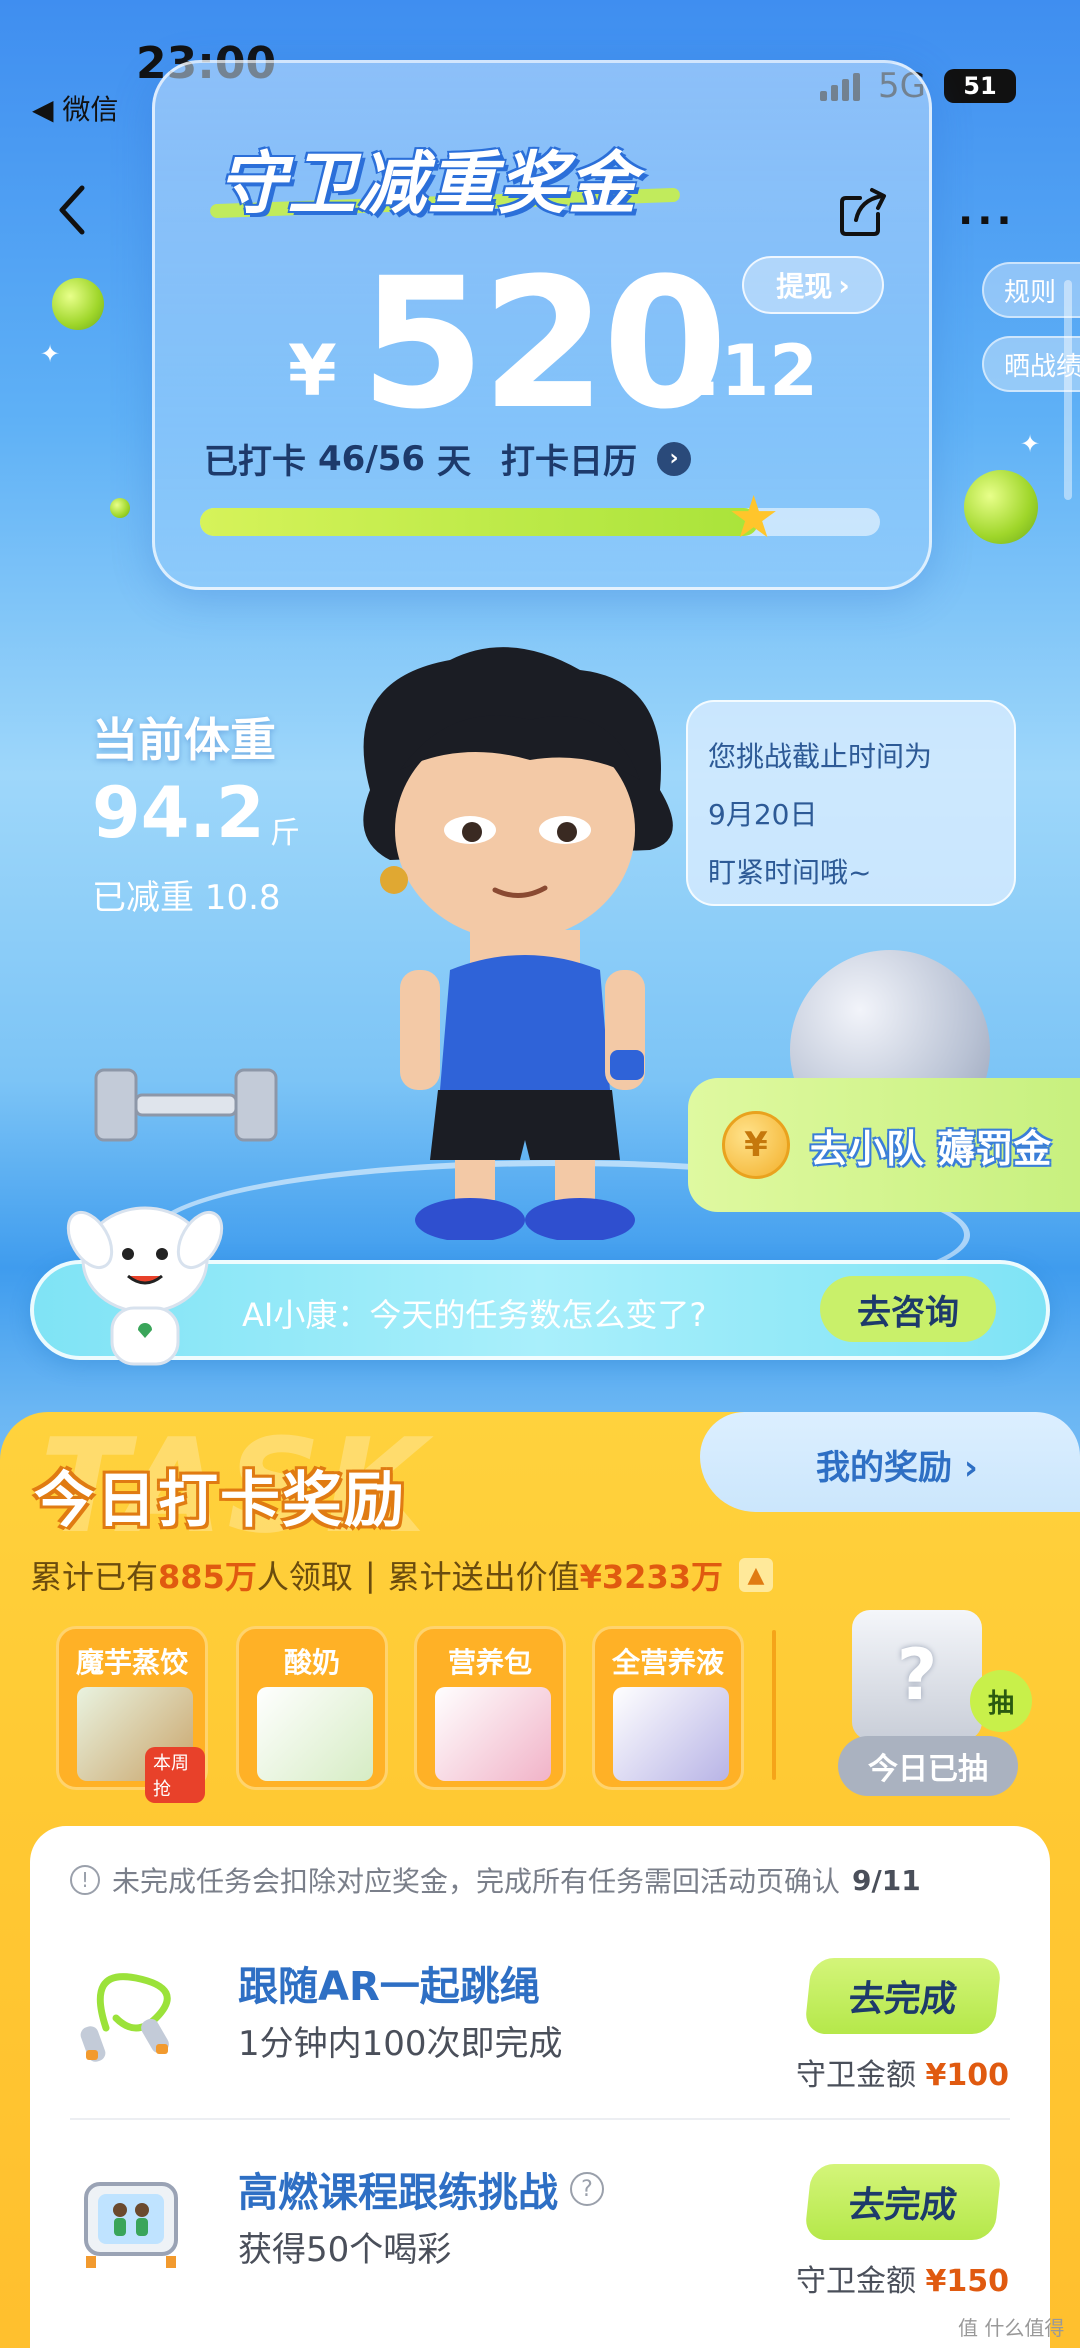 The image size is (1080, 2348). What do you see at coordinates (674, 458) in the screenshot?
I see `calendar-arrow-icon: ›` at bounding box center [674, 458].